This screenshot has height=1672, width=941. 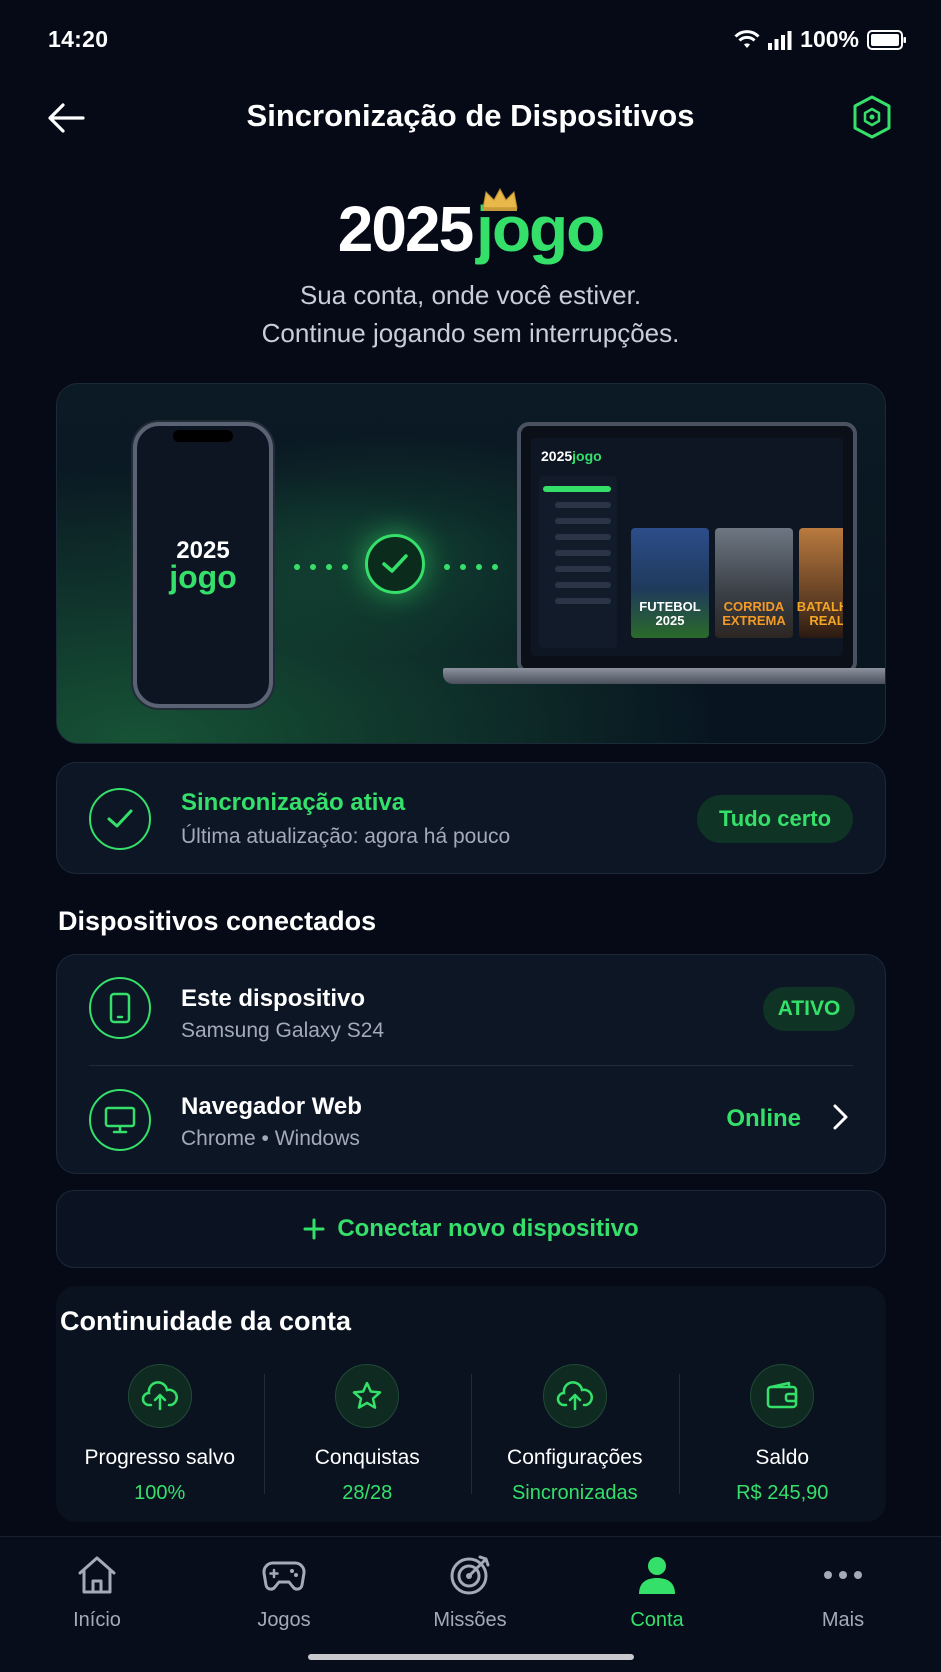 What do you see at coordinates (470, 333) in the screenshot?
I see `tagline-line-2: Continue jogando sem interrupções.` at bounding box center [470, 333].